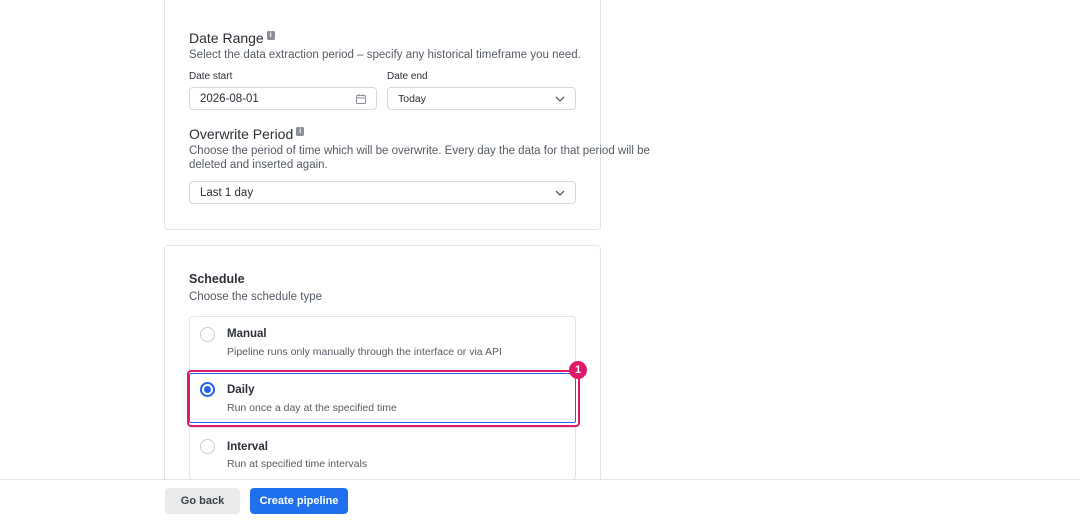 The height and width of the screenshot is (520, 1080). I want to click on schedule-title: Schedule, so click(217, 279).